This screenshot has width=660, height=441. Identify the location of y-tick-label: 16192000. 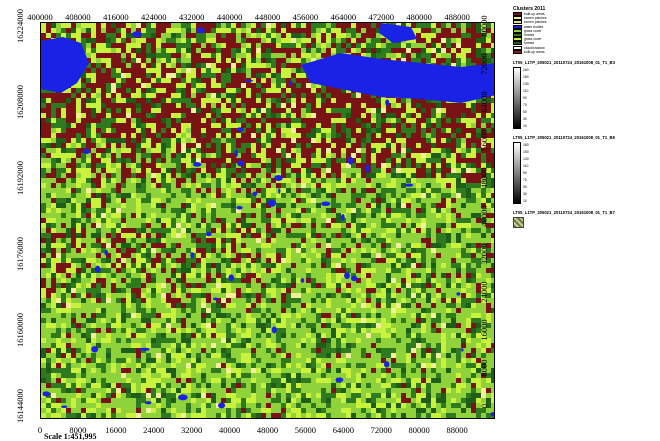
(20, 178).